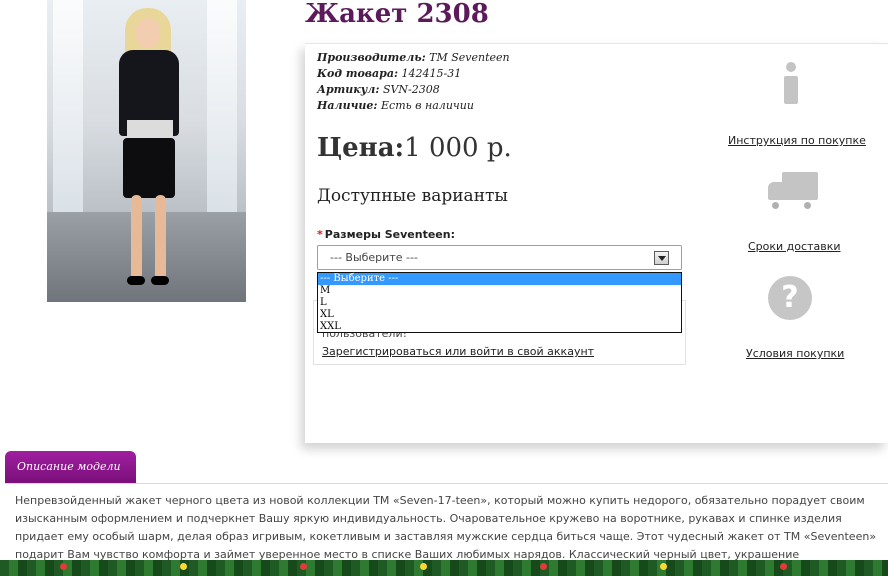 The height and width of the screenshot is (576, 888). I want to click on article-value: SVN-2308, so click(411, 89).